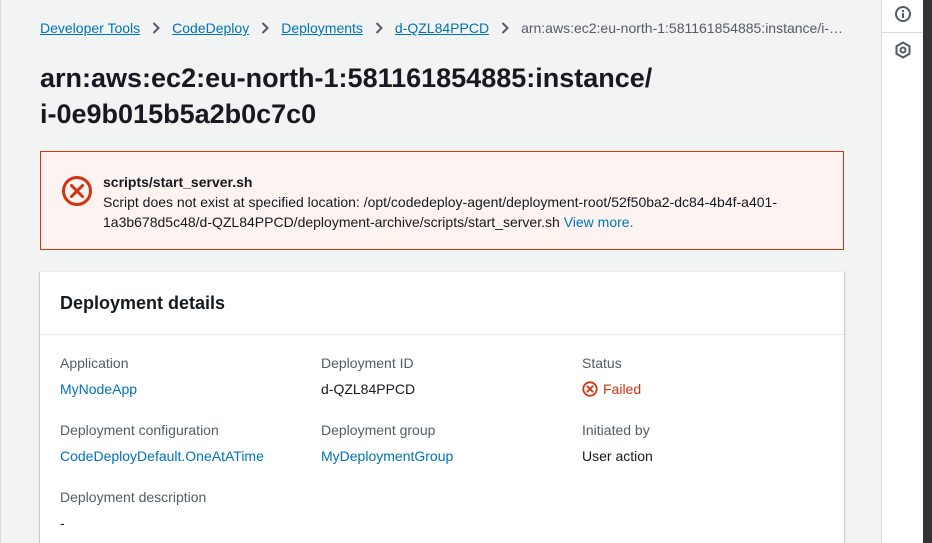  I want to click on info-icon, so click(903, 14).